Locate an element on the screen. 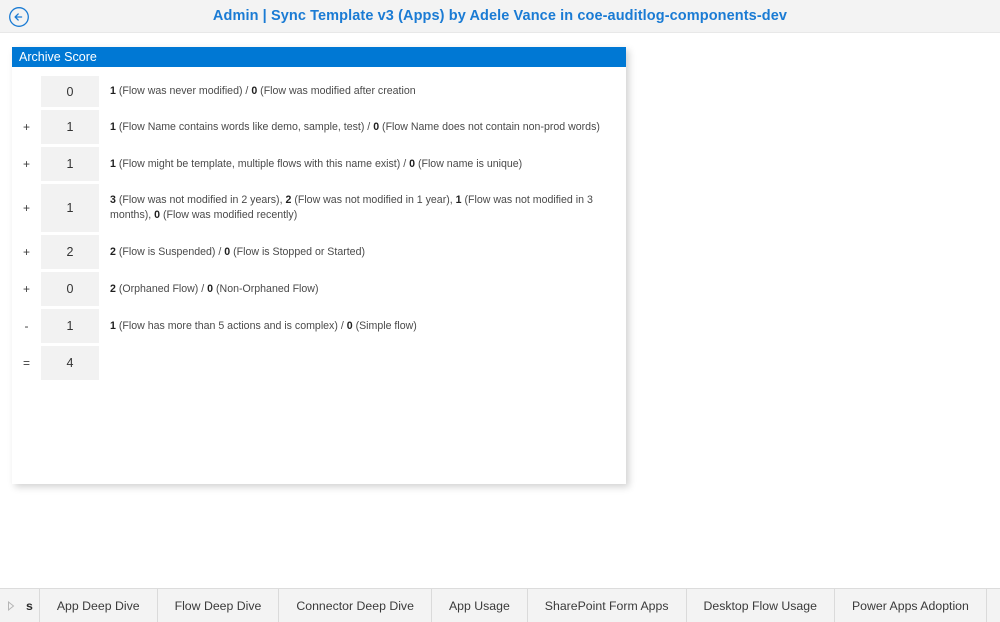  score-value: 2 is located at coordinates (70, 252).